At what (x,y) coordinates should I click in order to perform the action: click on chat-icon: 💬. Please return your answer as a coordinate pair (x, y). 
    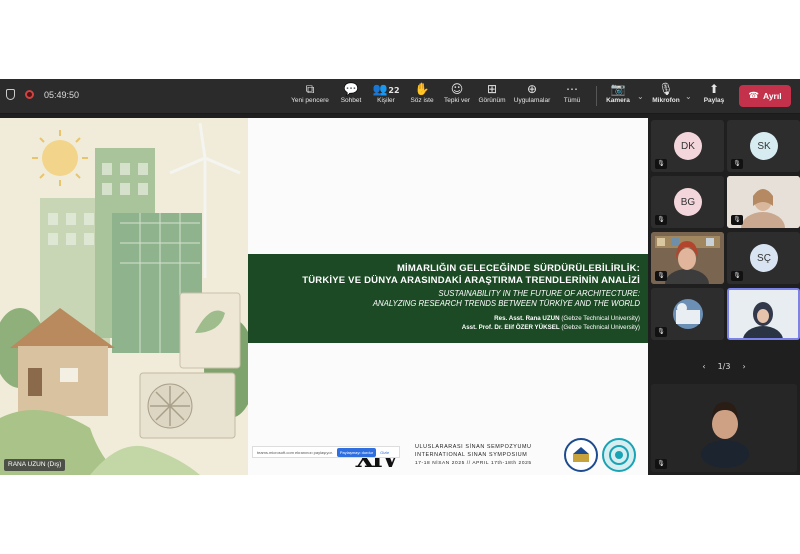
    Looking at the image, I should click on (351, 89).